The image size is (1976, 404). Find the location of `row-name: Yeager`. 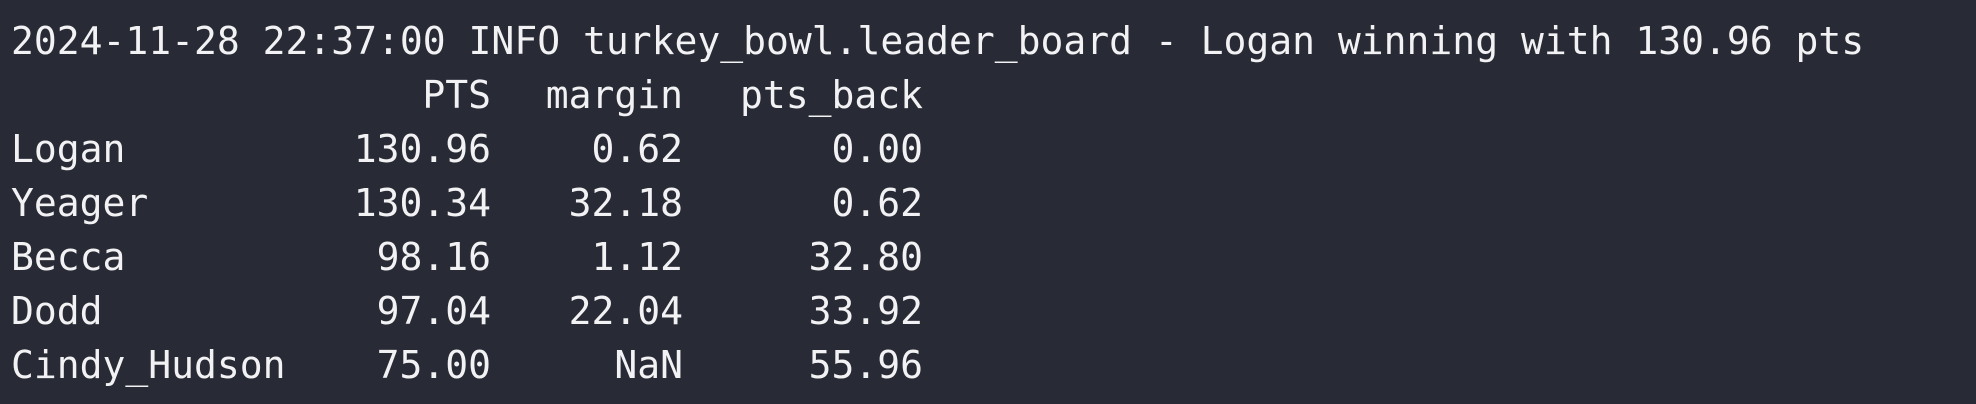

row-name: Yeager is located at coordinates (80, 203).